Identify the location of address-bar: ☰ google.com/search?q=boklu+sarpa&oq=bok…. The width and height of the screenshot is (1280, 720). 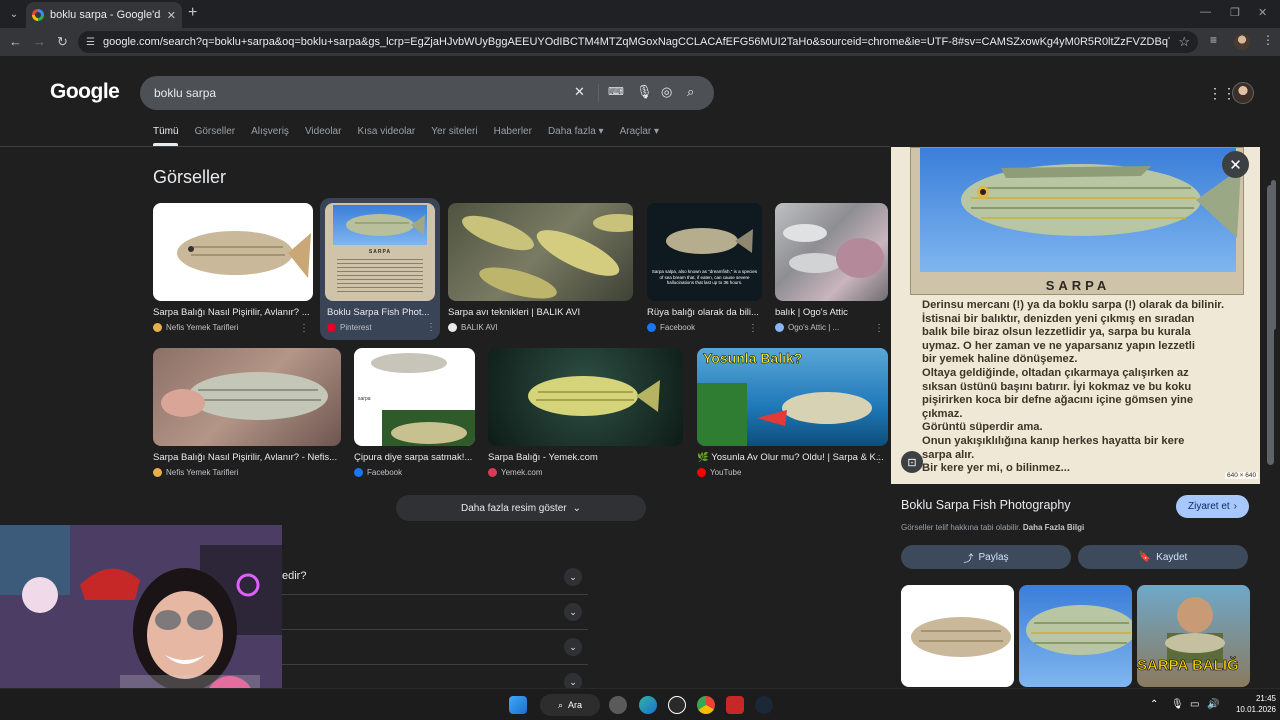
(638, 42).